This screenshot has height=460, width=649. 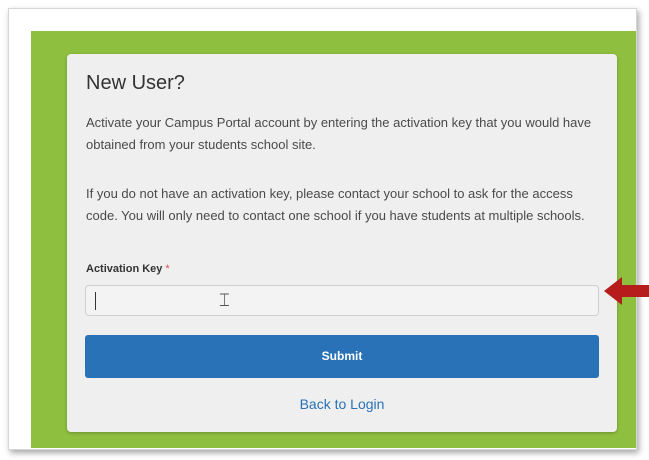 I want to click on activation-key-label: Activation Key *, so click(x=128, y=269).